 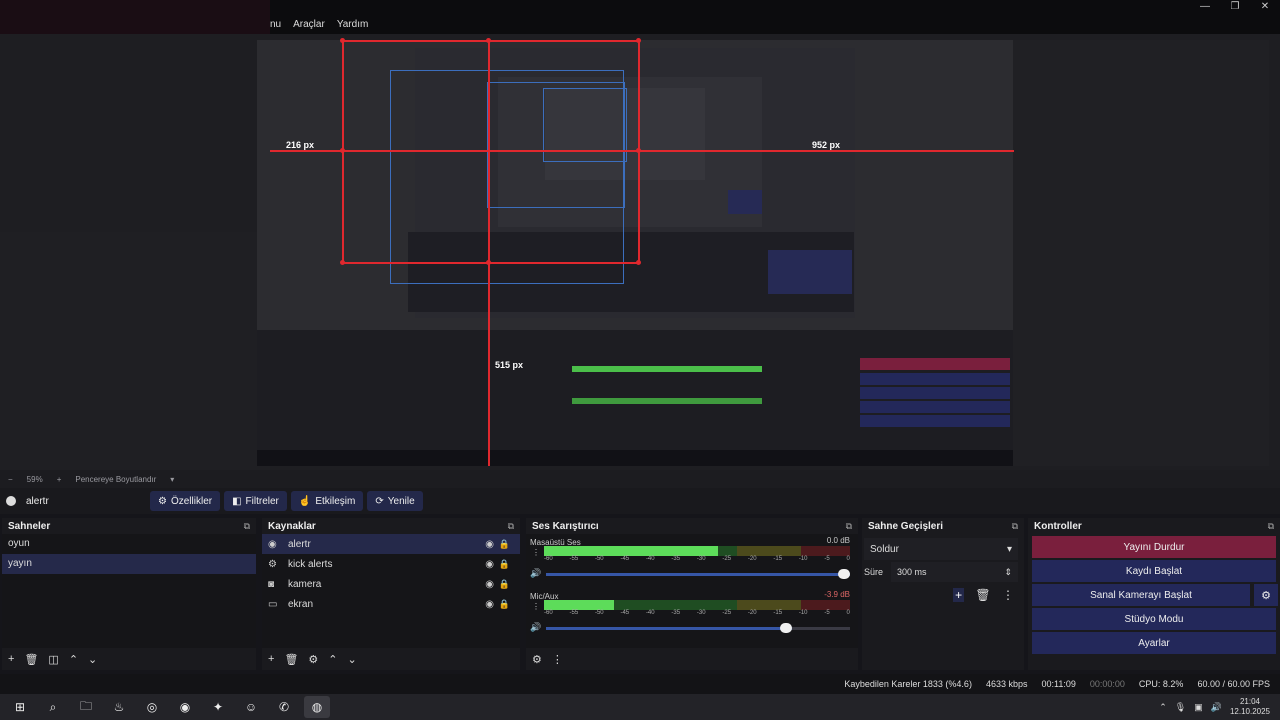 What do you see at coordinates (129, 564) in the screenshot?
I see `scene-item-selected: yayın` at bounding box center [129, 564].